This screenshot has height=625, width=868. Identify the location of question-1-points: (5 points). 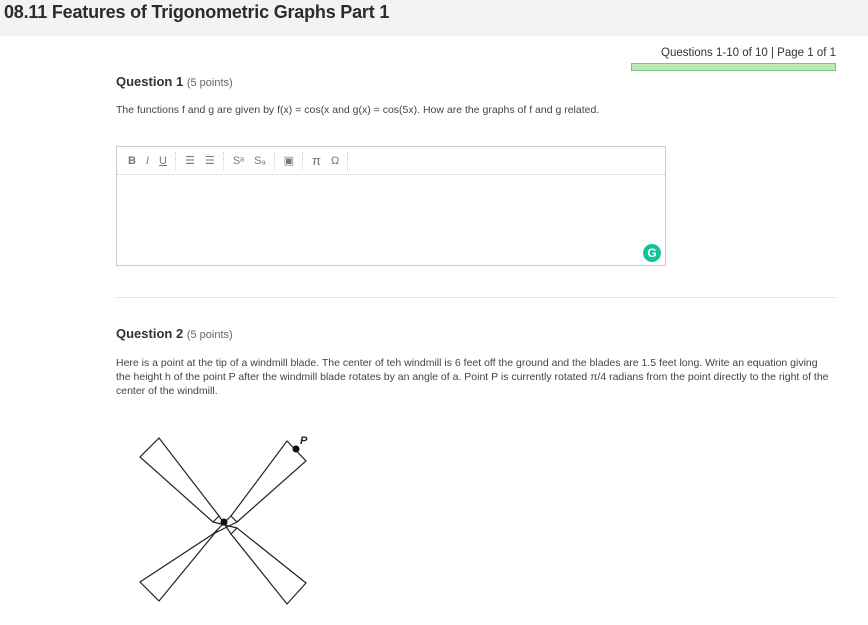
(209, 83).